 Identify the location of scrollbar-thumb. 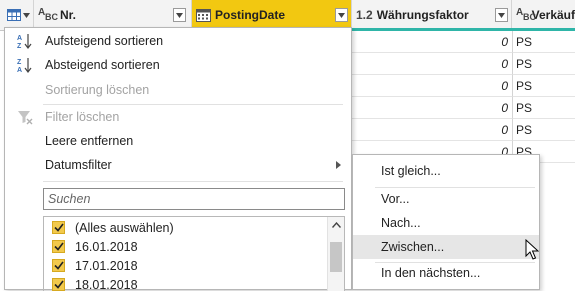
(336, 257).